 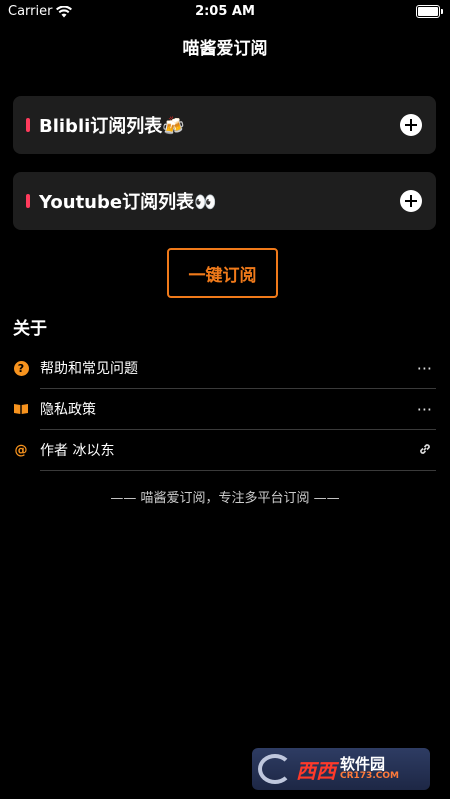 I want to click on about-item-help: ? 帮助和常见问题 ···, so click(x=224, y=368).